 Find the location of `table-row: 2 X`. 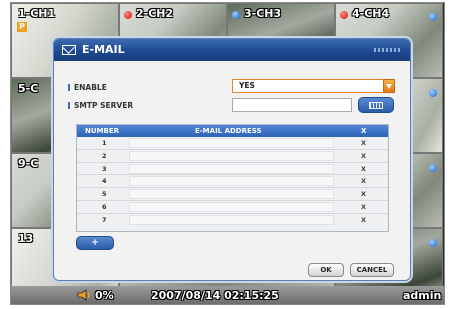

table-row: 2 X is located at coordinates (232, 156).